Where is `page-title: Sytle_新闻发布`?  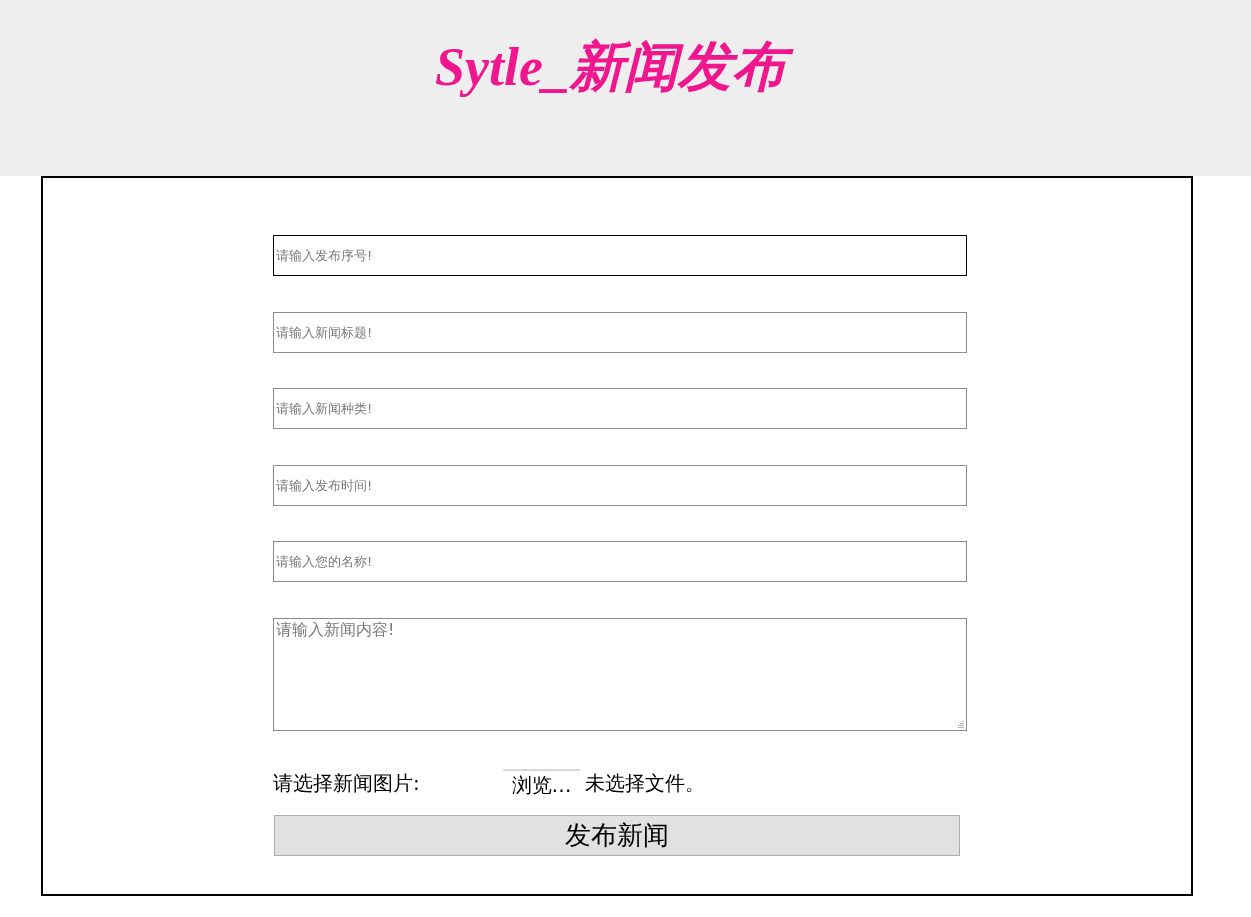 page-title: Sytle_新闻发布 is located at coordinates (615, 67).